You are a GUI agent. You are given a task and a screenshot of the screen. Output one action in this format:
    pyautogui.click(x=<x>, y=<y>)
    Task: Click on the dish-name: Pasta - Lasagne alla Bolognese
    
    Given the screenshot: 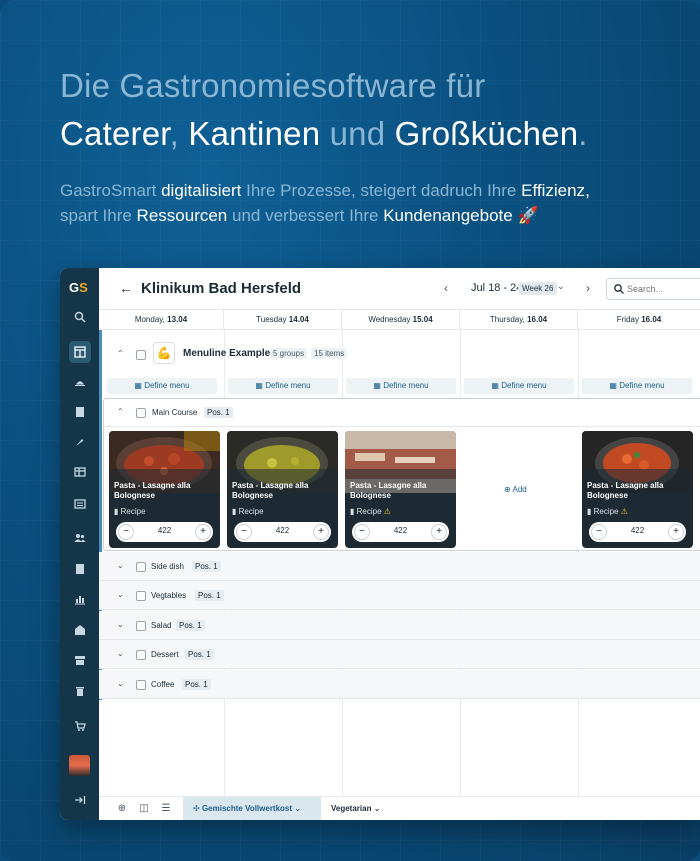 What is the action you would take?
    pyautogui.click(x=388, y=490)
    